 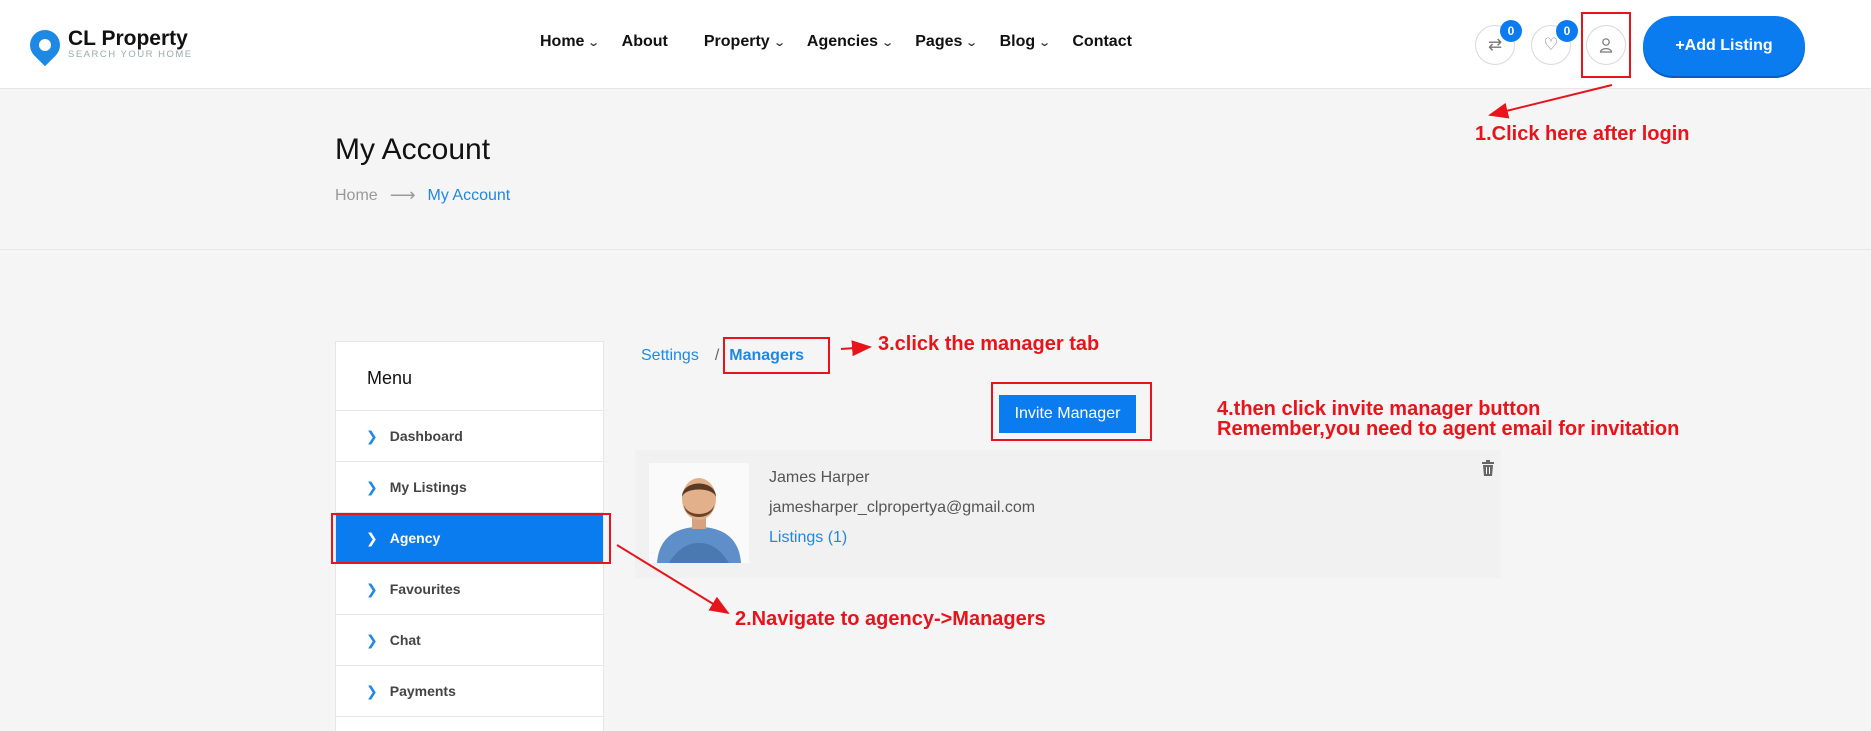 What do you see at coordinates (890, 619) in the screenshot?
I see `annotation-step-2: 2.Navigate to agency->Managers` at bounding box center [890, 619].